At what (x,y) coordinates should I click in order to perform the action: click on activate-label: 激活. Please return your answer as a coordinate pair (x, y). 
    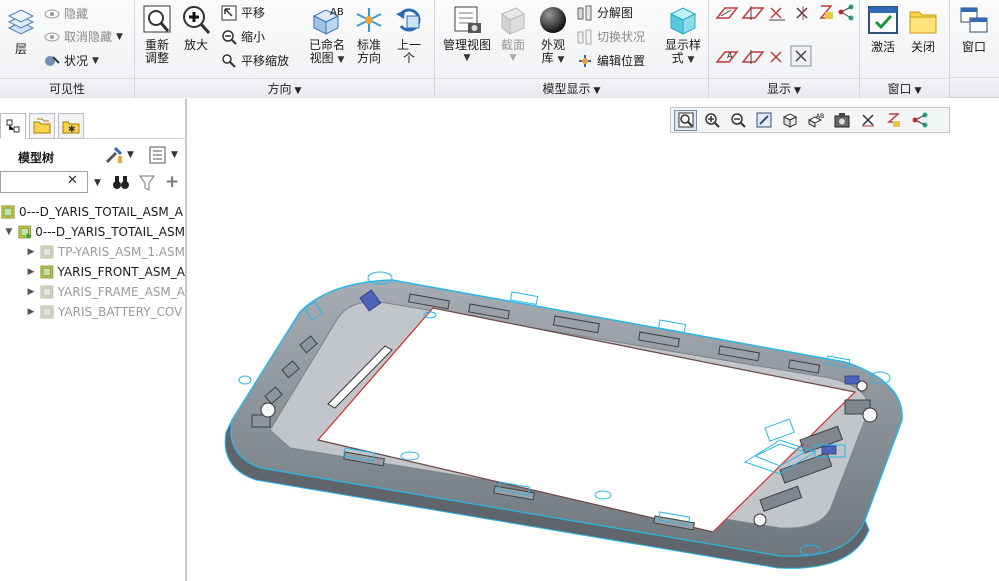
    Looking at the image, I should click on (882, 47).